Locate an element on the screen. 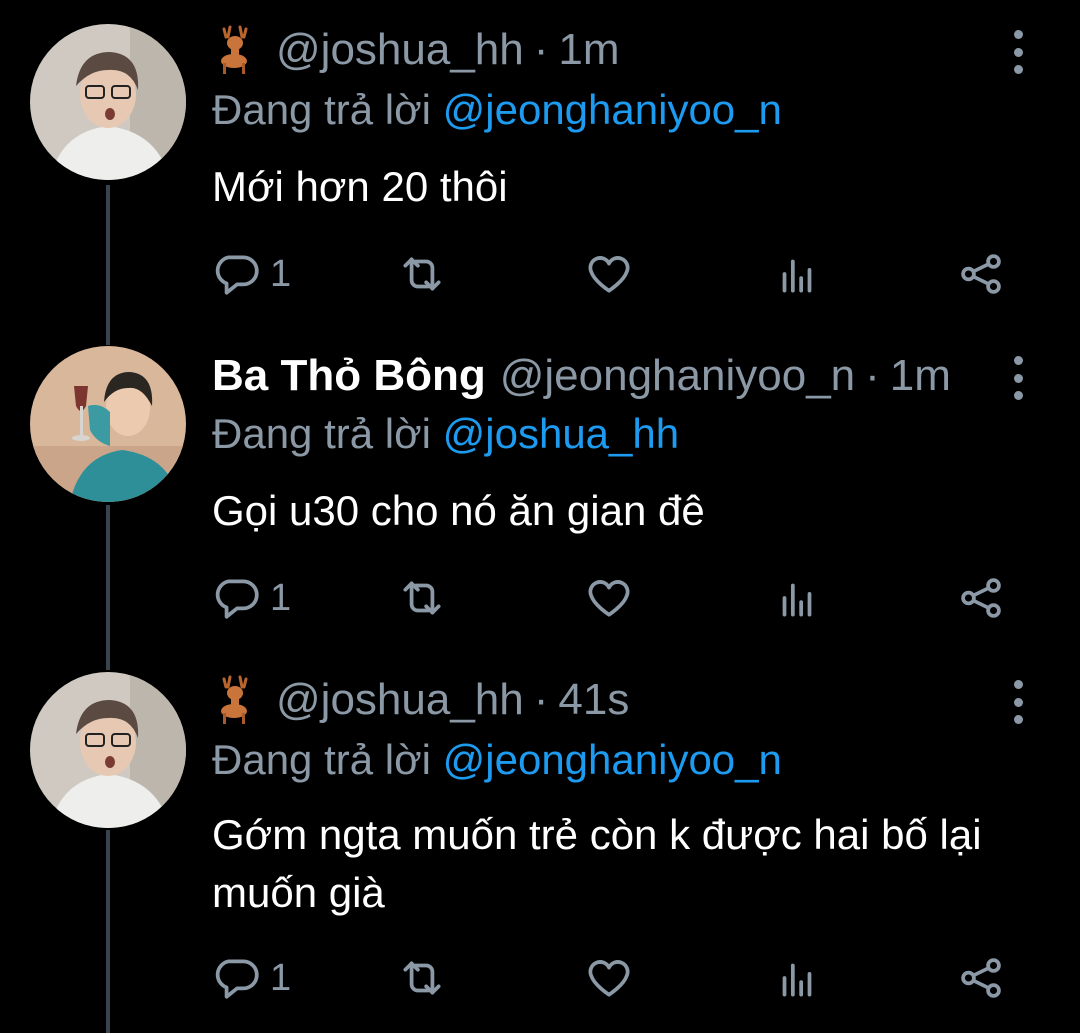 The height and width of the screenshot is (1033, 1080). deer-icon is located at coordinates (235, 700).